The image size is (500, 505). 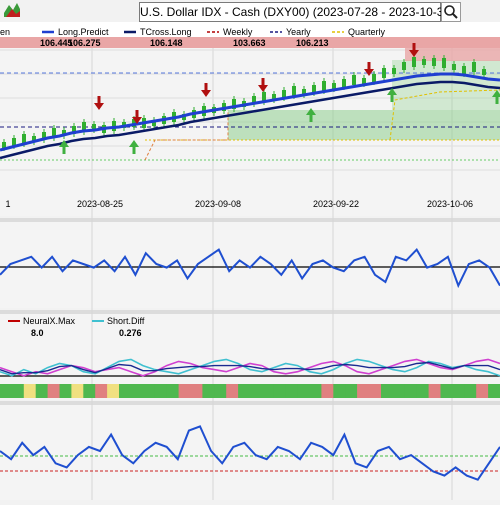 What do you see at coordinates (7, 204) in the screenshot?
I see `x-tick-label: 1` at bounding box center [7, 204].